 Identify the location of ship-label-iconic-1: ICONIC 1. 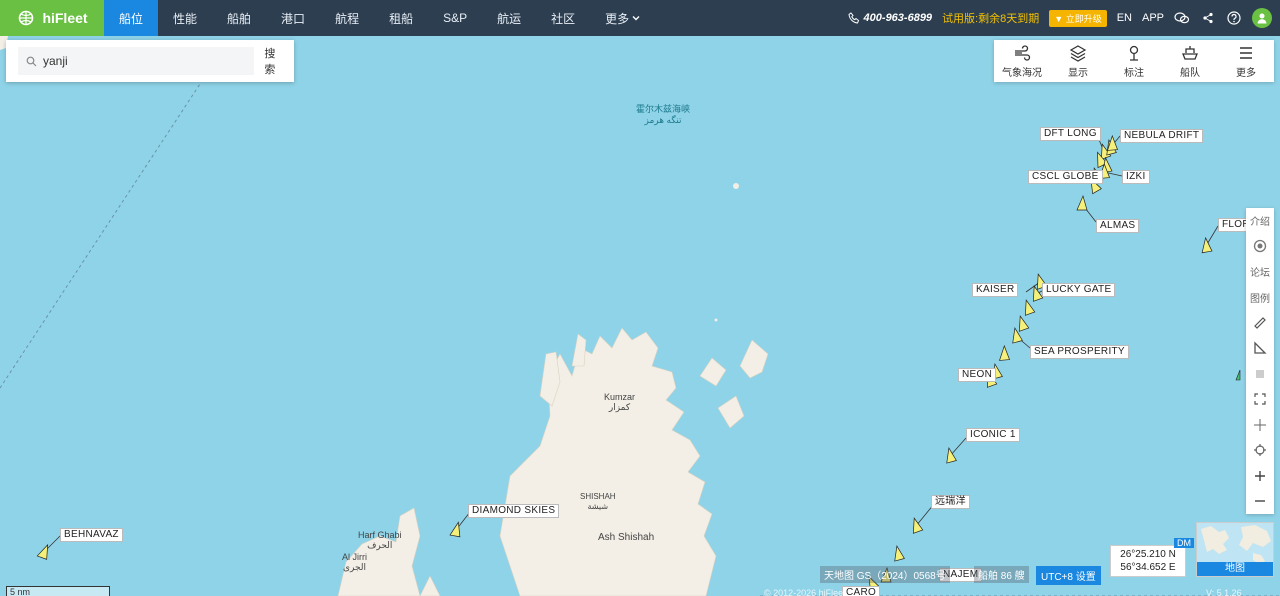
(993, 435).